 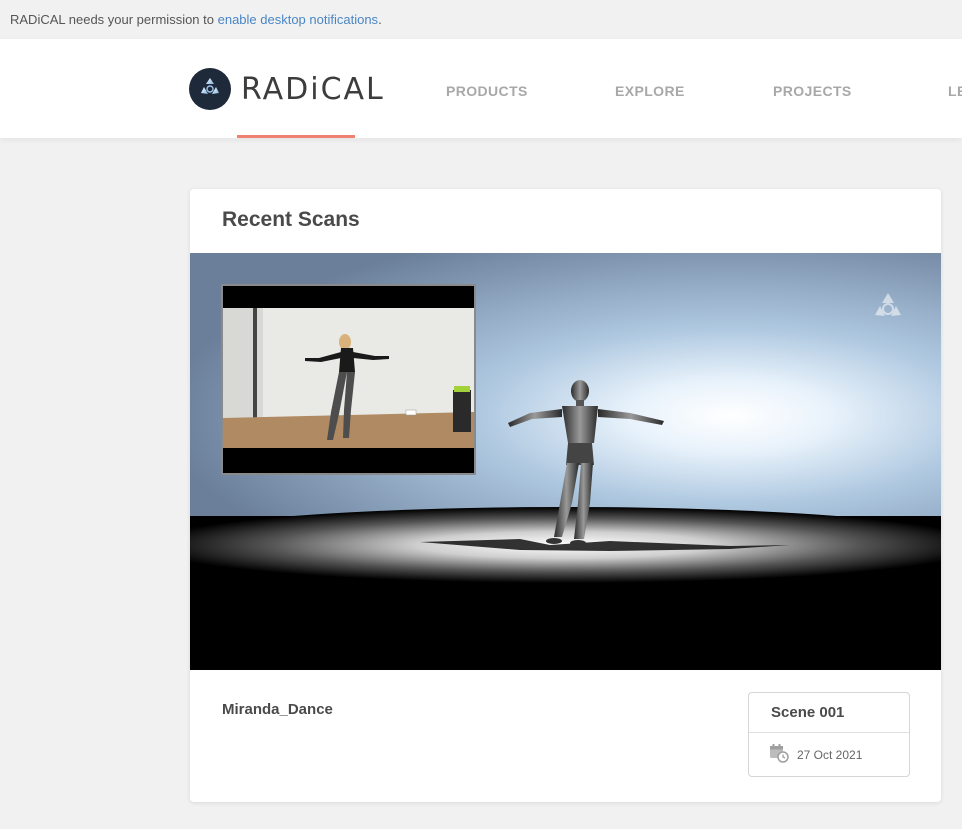 I want to click on nav-products: PRODUCTS, so click(x=487, y=91).